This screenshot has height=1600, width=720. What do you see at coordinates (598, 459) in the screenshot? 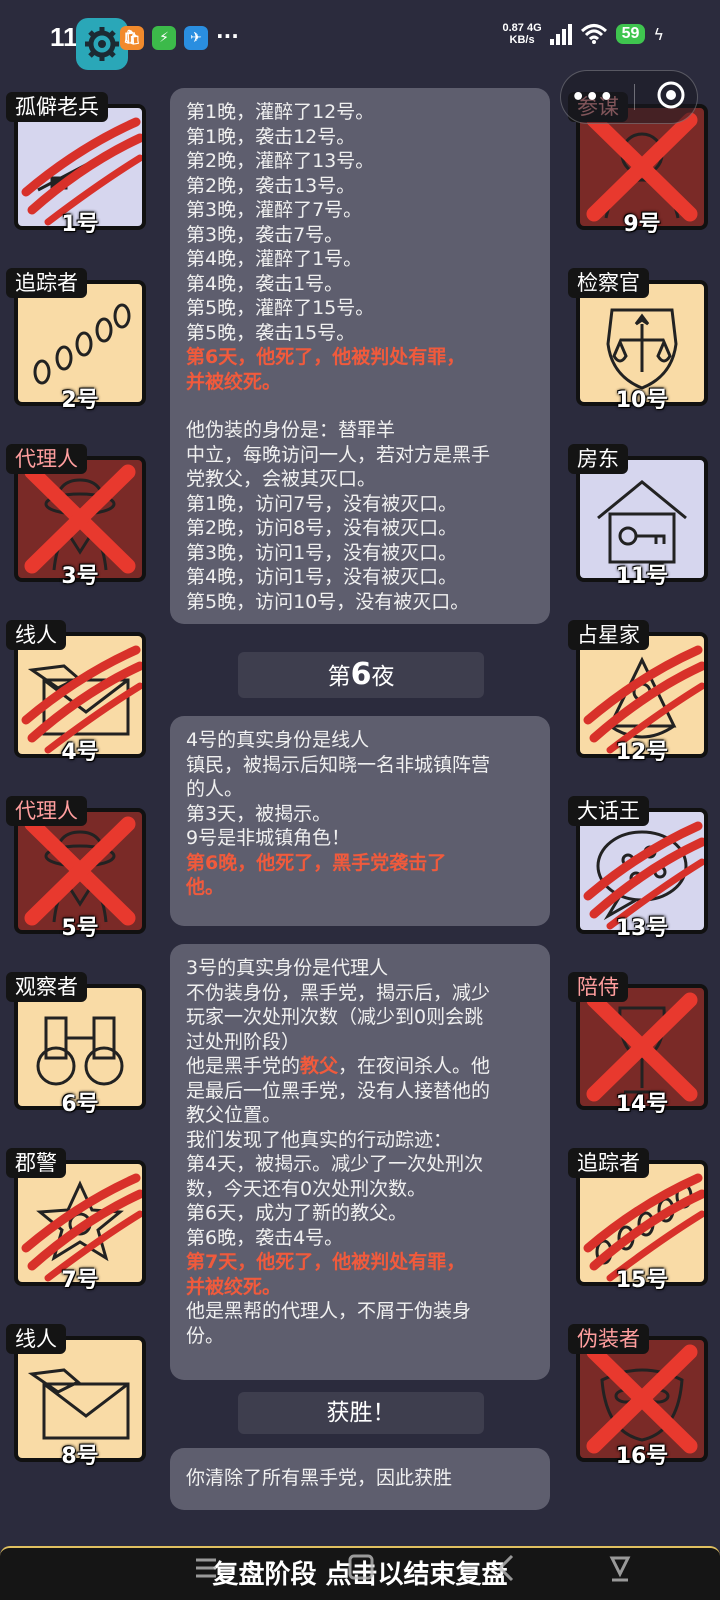
I see `player-role-label: 房东` at bounding box center [598, 459].